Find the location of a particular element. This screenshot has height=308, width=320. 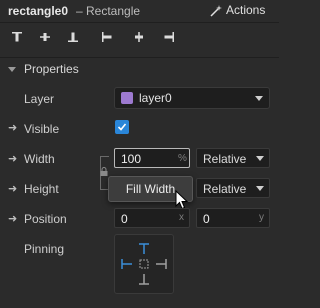

height-label: Height is located at coordinates (41, 189).